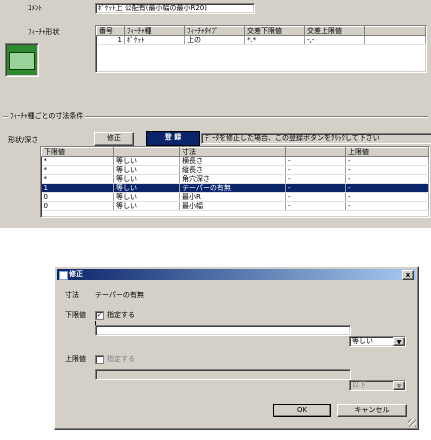  I want to click on lower-specify-label: 指定する, so click(121, 315).